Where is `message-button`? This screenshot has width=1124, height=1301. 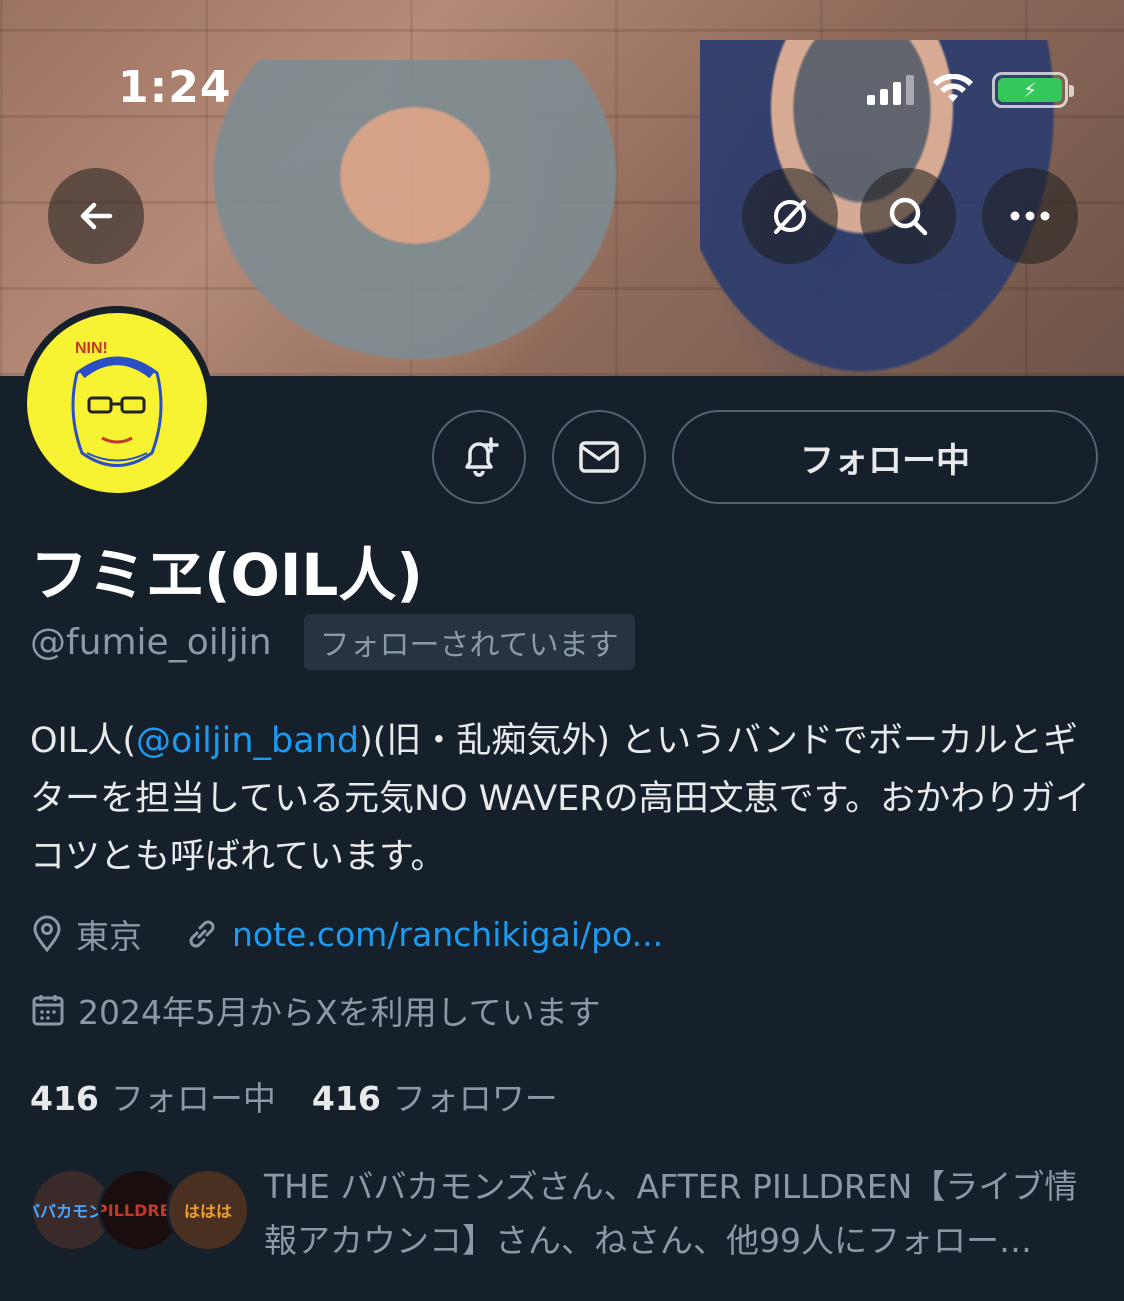 message-button is located at coordinates (599, 457).